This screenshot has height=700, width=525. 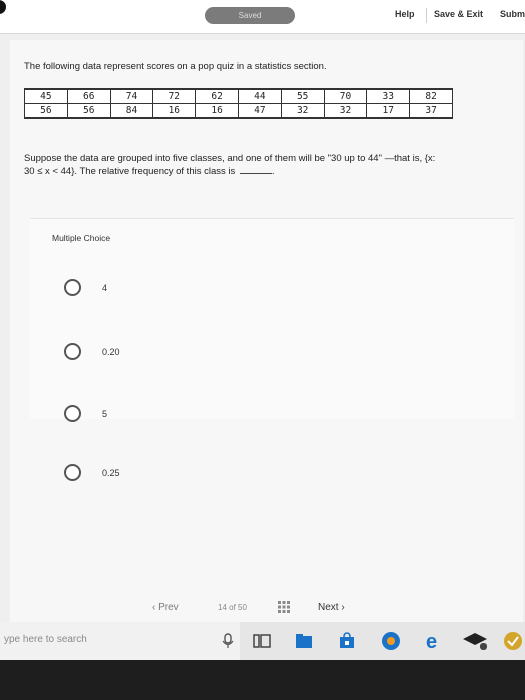 What do you see at coordinates (304, 641) in the screenshot?
I see `file-explorer-icon` at bounding box center [304, 641].